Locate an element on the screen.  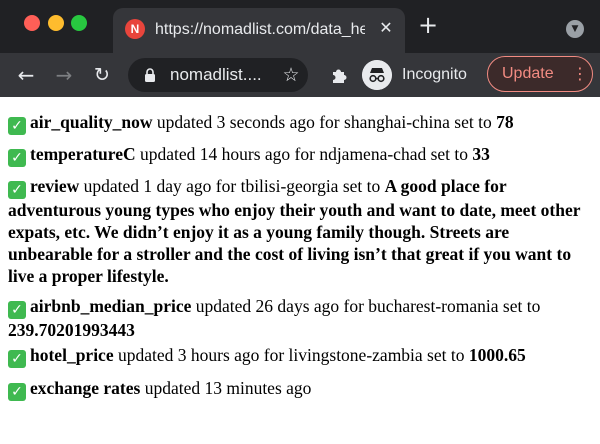
minimize-window-button is located at coordinates (56, 23).